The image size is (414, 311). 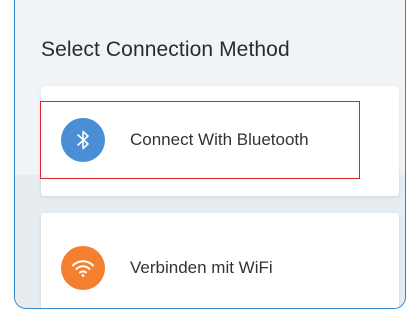 What do you see at coordinates (165, 49) in the screenshot?
I see `page-title: Select Connection Method` at bounding box center [165, 49].